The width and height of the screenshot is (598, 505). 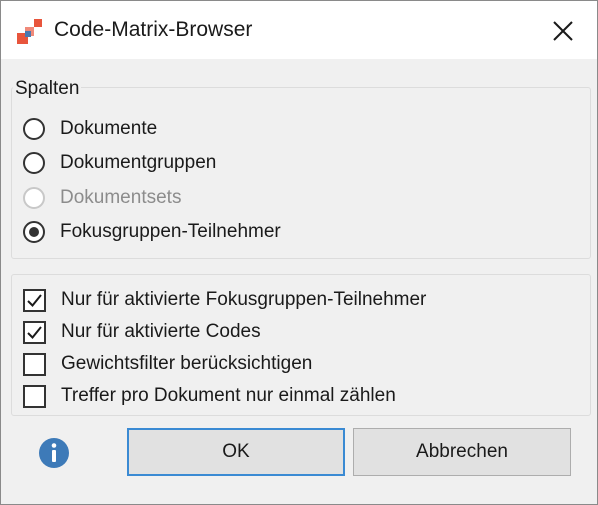 What do you see at coordinates (47, 89) in the screenshot?
I see `columns-group-legend: Spalten` at bounding box center [47, 89].